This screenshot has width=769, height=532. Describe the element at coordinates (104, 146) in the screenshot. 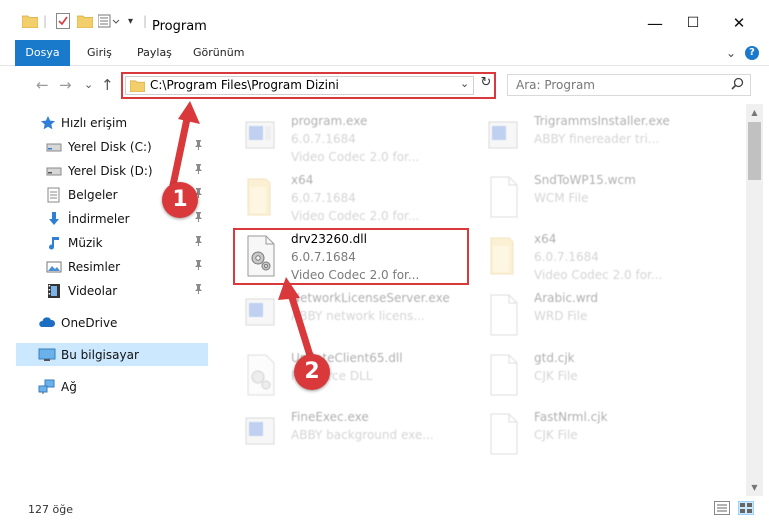

I see `sidebar-item-local-disk-c: Yerel Disk (C:)` at that location.